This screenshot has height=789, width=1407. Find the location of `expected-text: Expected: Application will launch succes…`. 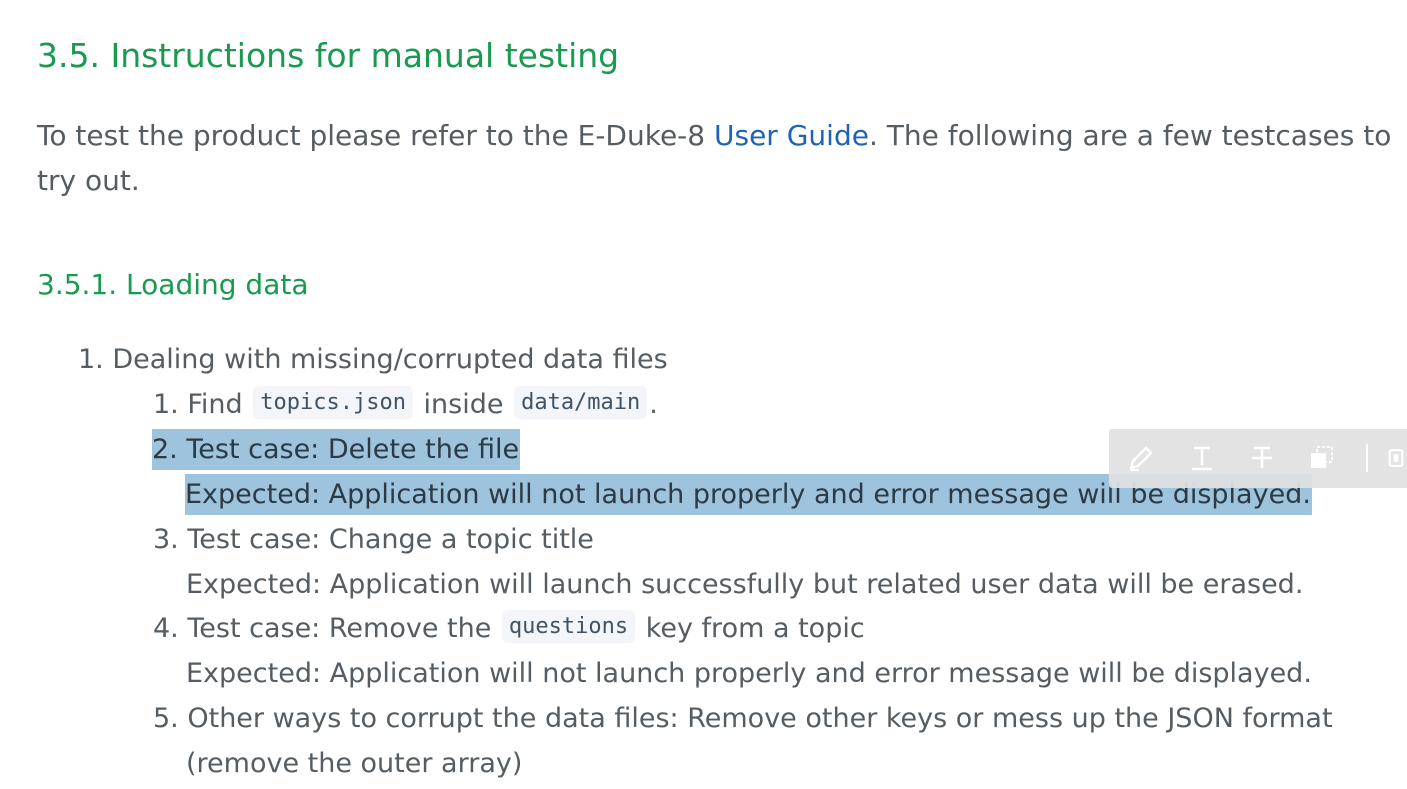

expected-text: Expected: Application will launch succes… is located at coordinates (745, 584).